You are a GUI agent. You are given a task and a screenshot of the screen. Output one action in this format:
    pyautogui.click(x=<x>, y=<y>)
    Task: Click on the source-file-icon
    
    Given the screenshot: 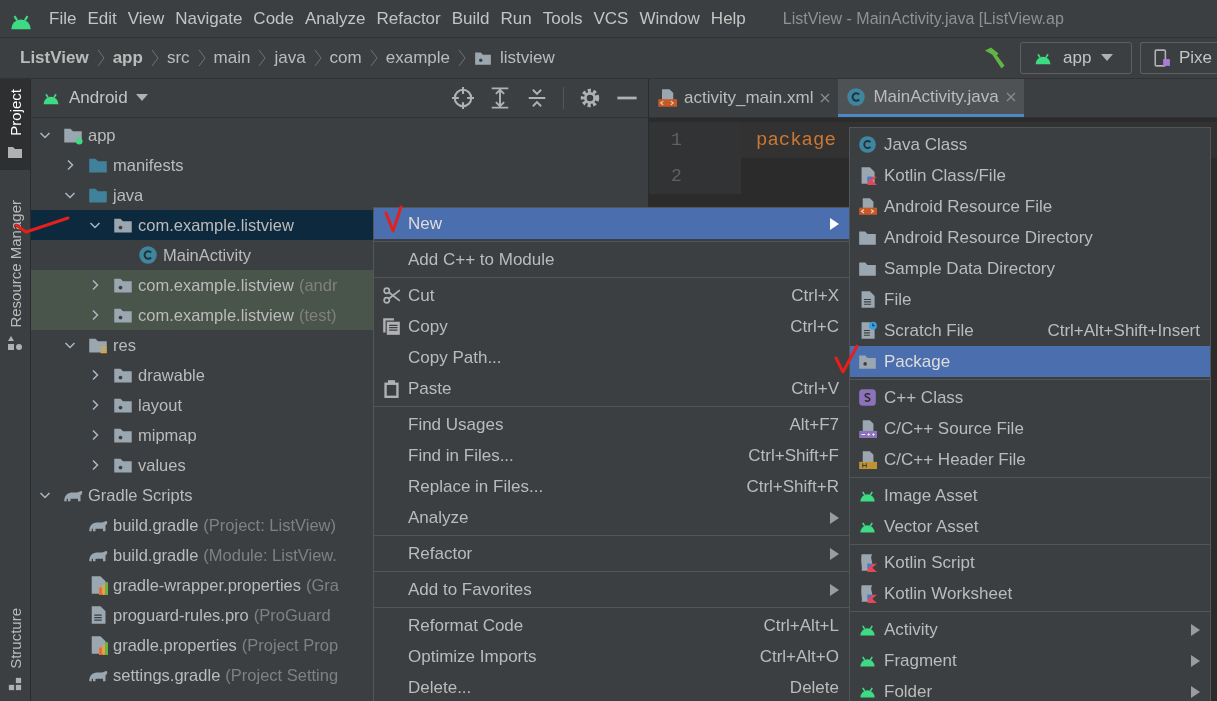 What is the action you would take?
    pyautogui.click(x=867, y=428)
    